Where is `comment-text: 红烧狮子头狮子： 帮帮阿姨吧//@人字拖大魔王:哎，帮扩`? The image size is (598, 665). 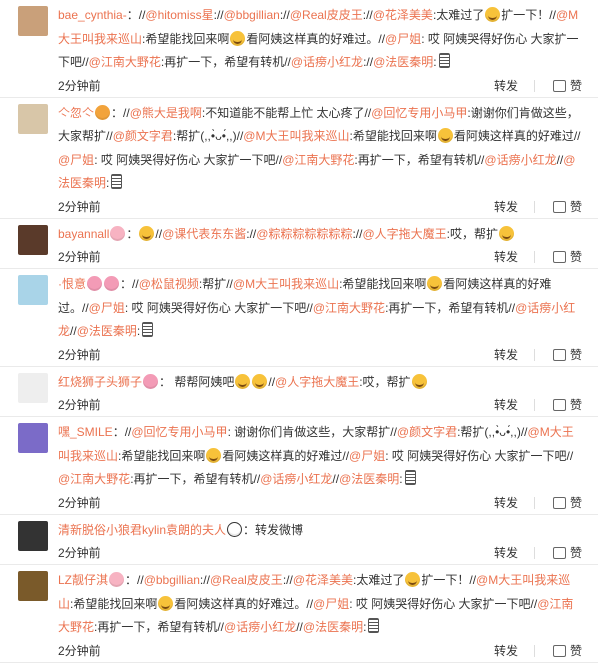 comment-text: 红烧狮子头狮子： 帮帮阿姨吧//@人字拖大魔王:哎，帮扩 is located at coordinates (320, 383).